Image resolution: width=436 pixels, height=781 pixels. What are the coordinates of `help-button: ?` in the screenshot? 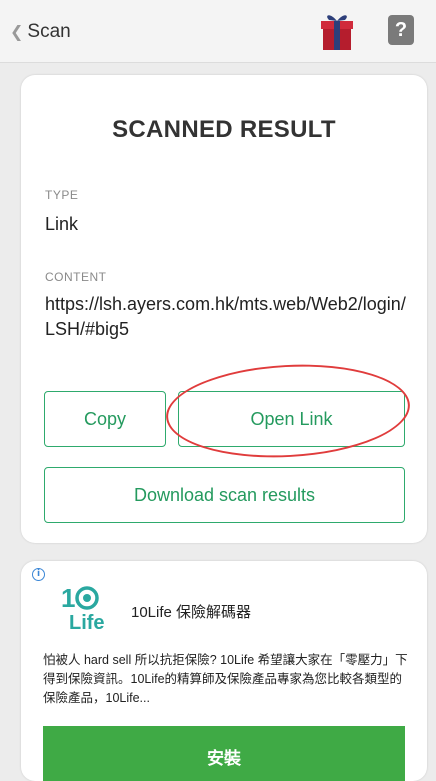 It's located at (401, 30).